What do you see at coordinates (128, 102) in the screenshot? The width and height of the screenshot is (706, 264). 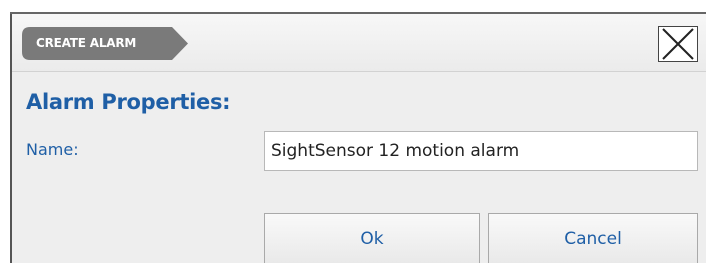 I see `section-title: Alarm Properties:` at bounding box center [128, 102].